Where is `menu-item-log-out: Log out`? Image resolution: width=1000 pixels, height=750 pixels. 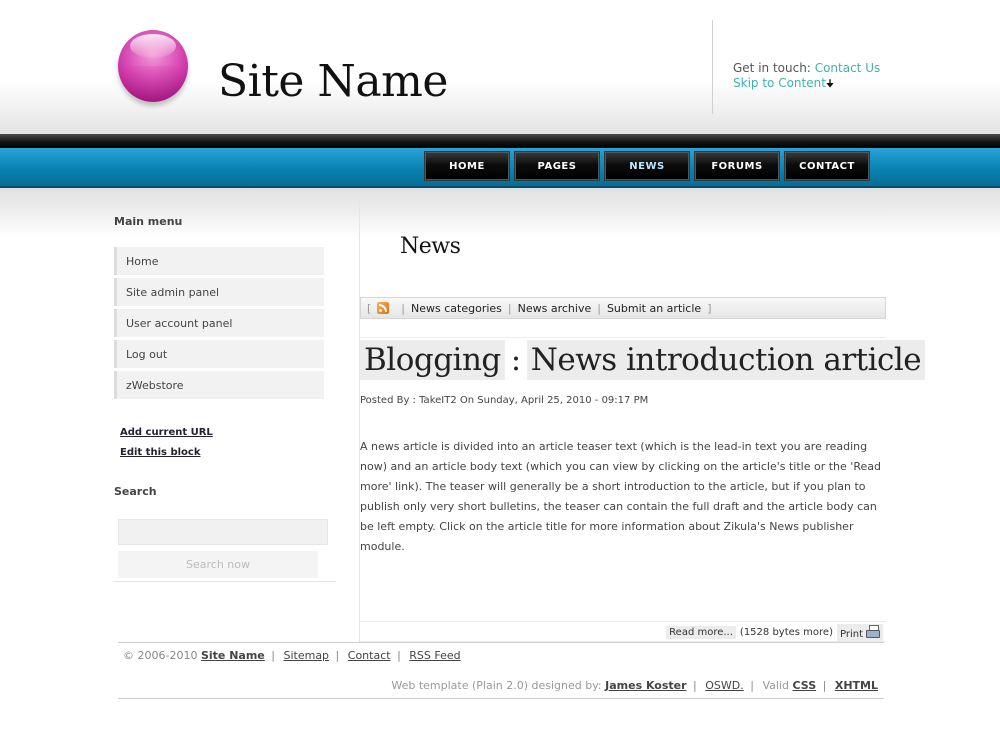 menu-item-log-out: Log out is located at coordinates (219, 354).